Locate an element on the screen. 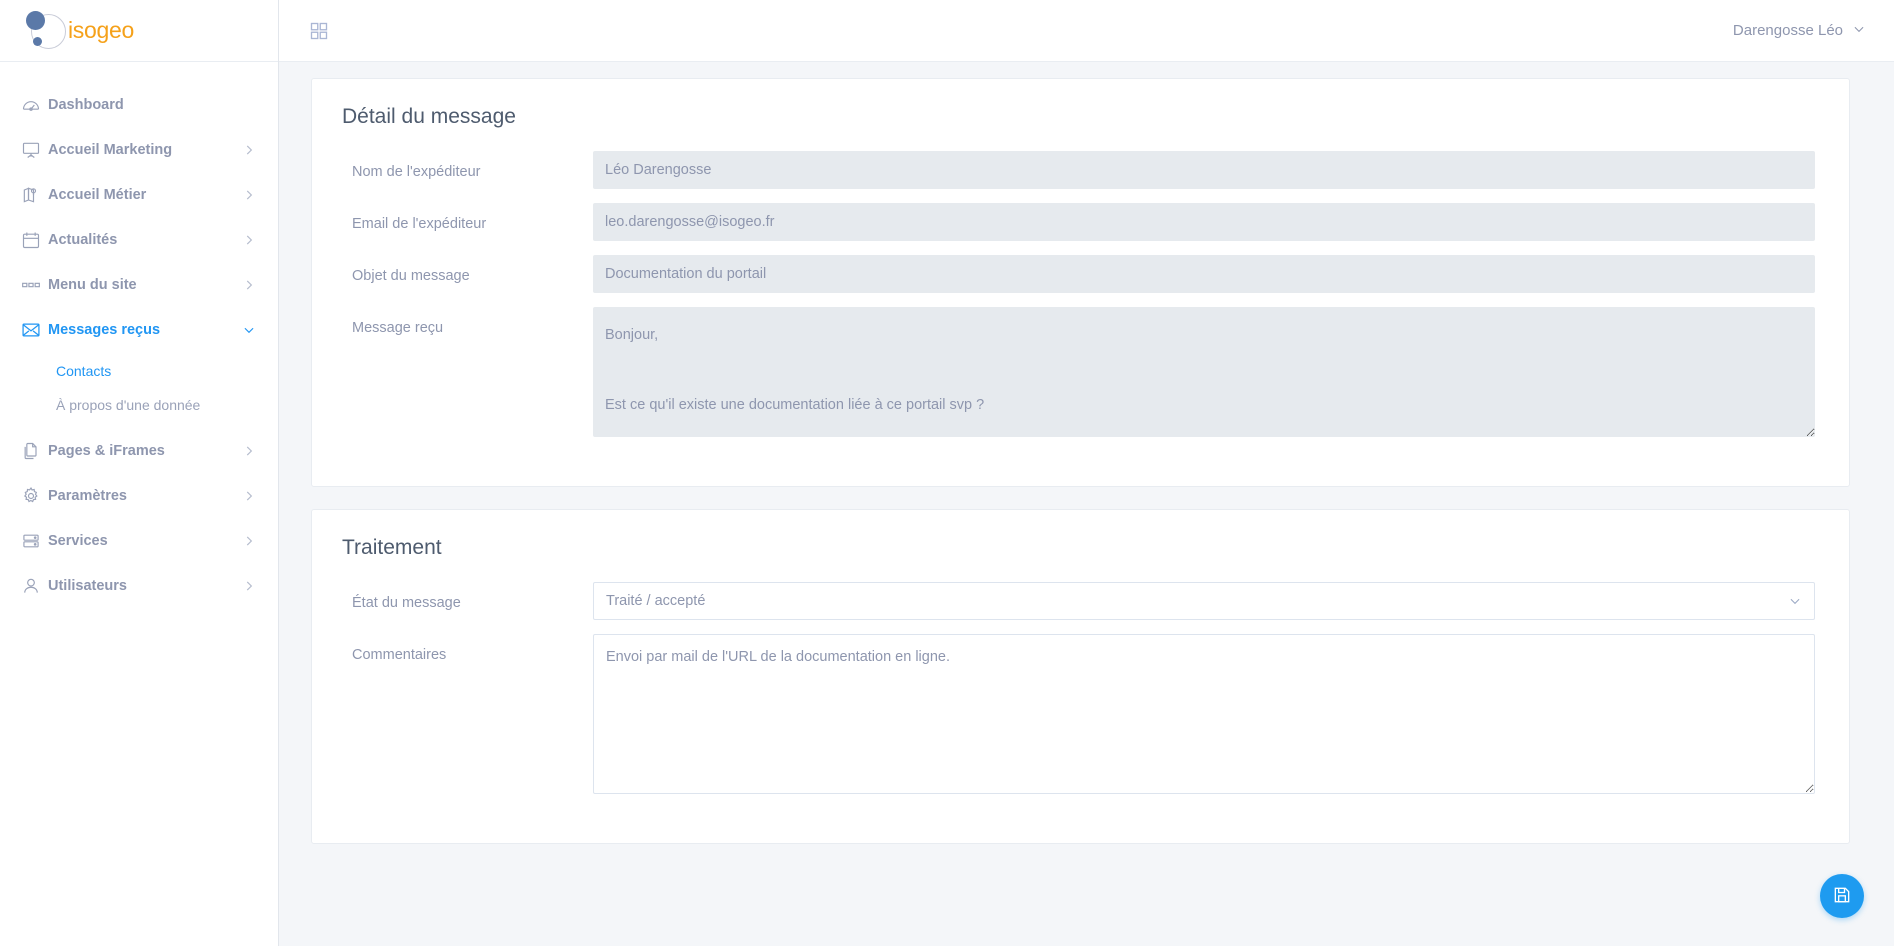  sender-name-field-wrap is located at coordinates (1204, 170).